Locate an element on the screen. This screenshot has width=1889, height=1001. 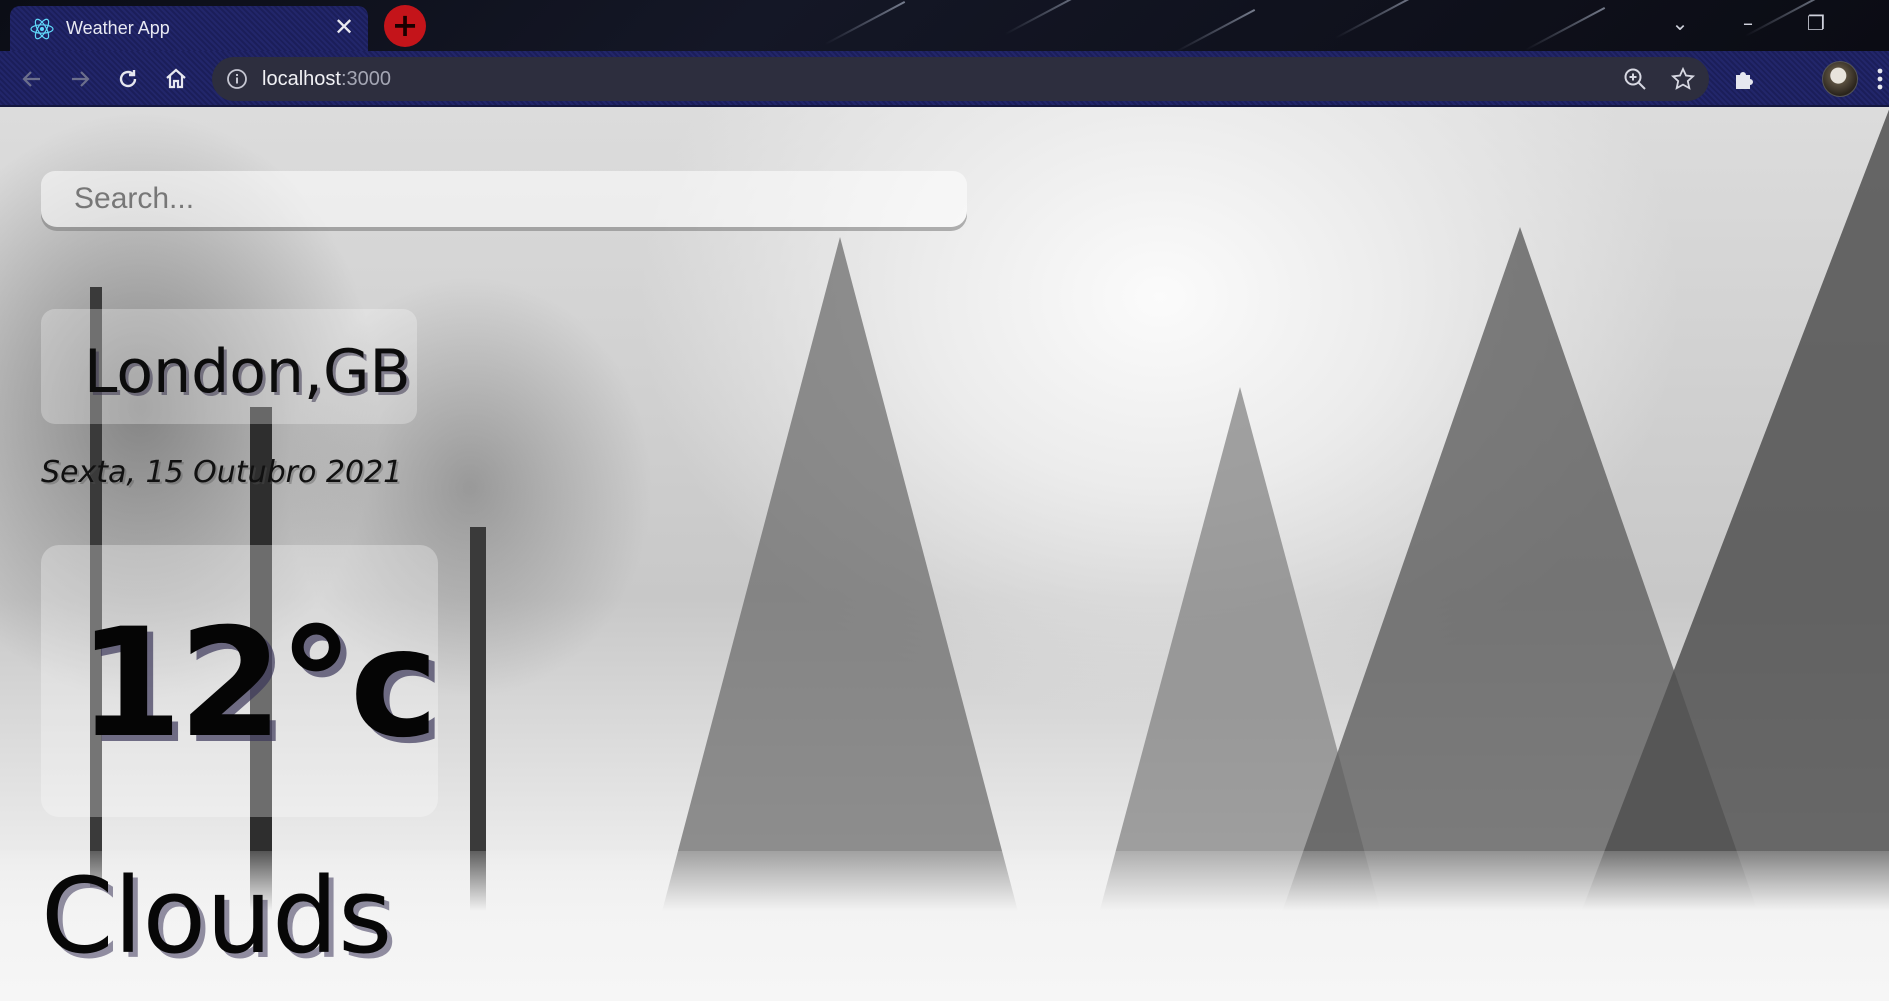
extensions-button is located at coordinates (1744, 79).